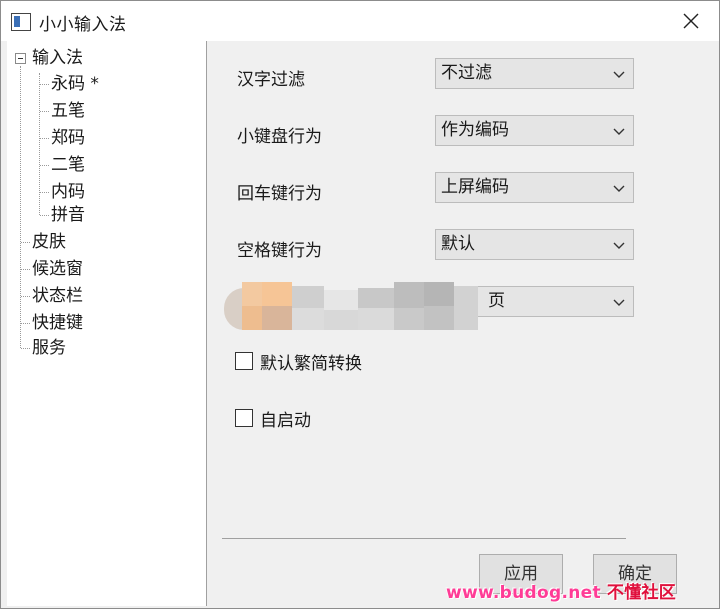 The height and width of the screenshot is (609, 720). What do you see at coordinates (271, 80) in the screenshot?
I see `hanzi-filter-label: 汉字过滤` at bounding box center [271, 80].